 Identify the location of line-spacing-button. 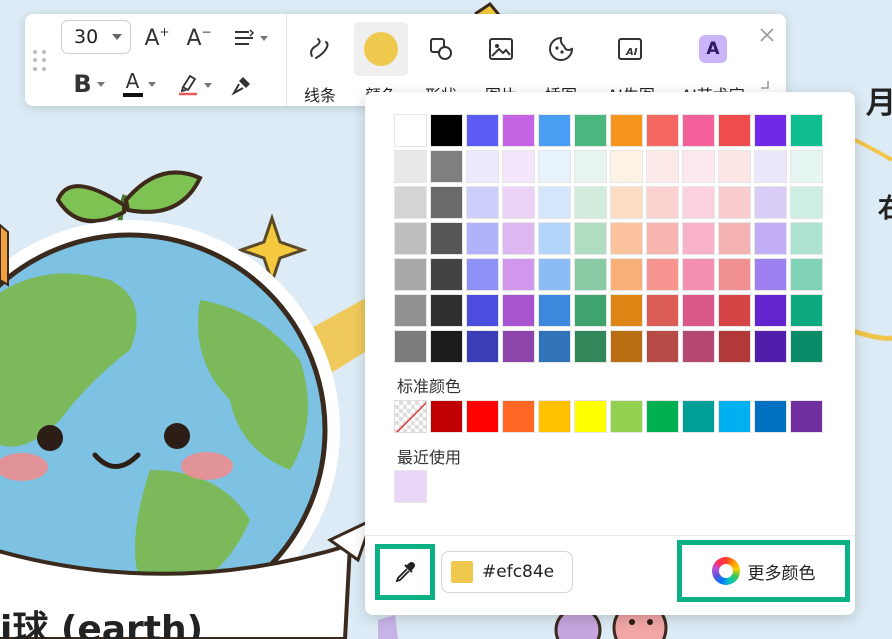
(250, 38).